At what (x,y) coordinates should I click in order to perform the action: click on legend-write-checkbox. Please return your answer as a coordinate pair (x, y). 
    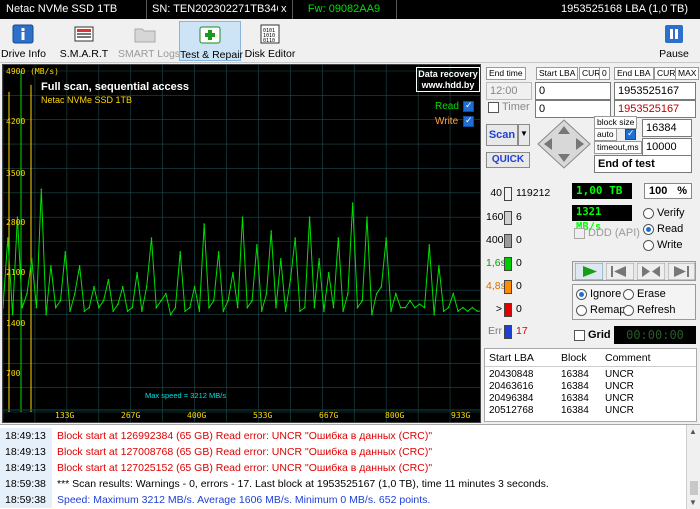
    Looking at the image, I should click on (468, 121).